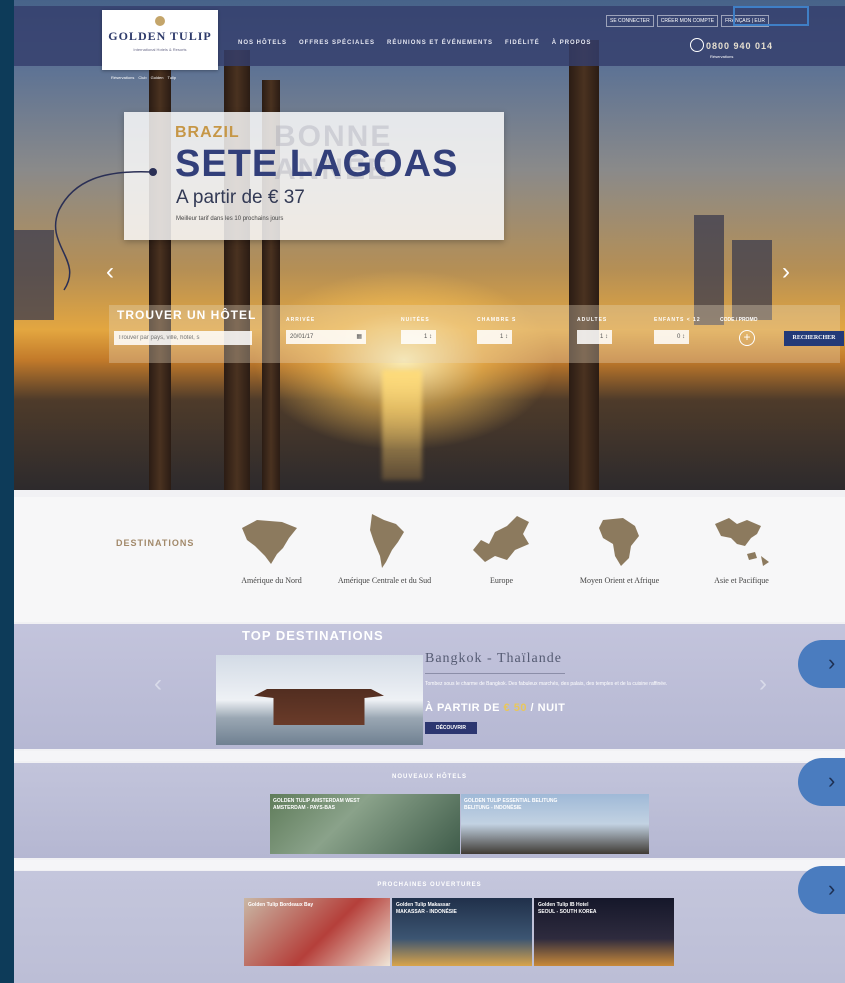 This screenshot has width=845, height=983. What do you see at coordinates (493, 808) in the screenshot?
I see `new-hotel-place: BELITUNG - INDONÉSIE` at bounding box center [493, 808].